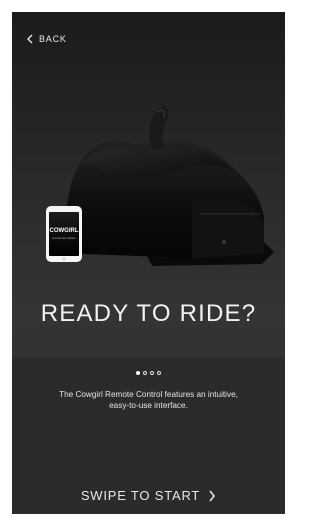  I want to click on swipe-label: SWIPE TO START, so click(140, 495).